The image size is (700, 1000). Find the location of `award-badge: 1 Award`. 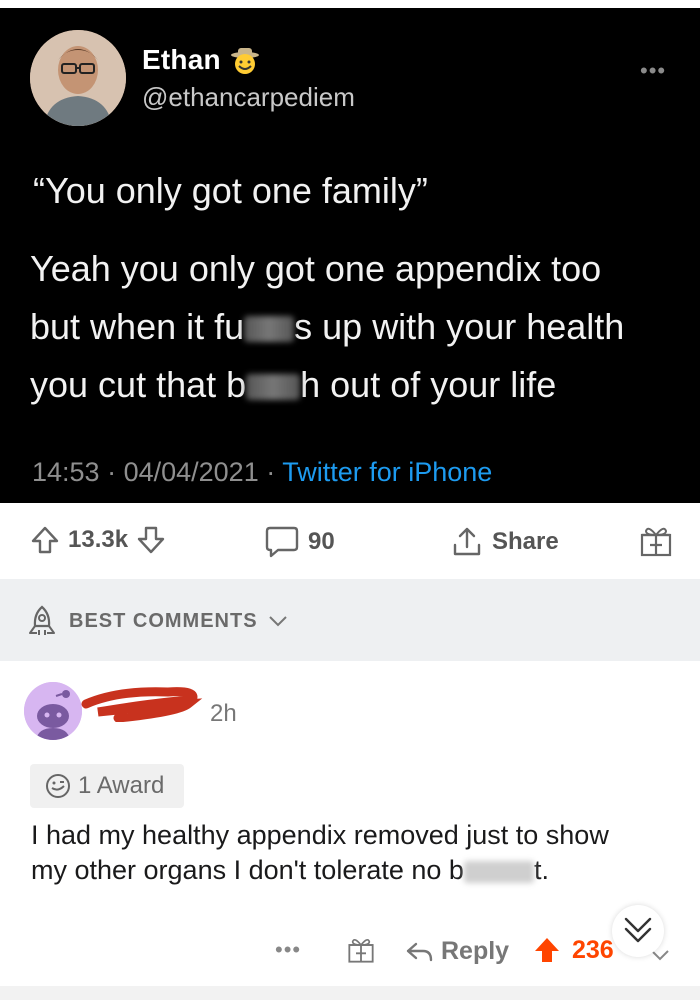

award-badge: 1 Award is located at coordinates (107, 786).